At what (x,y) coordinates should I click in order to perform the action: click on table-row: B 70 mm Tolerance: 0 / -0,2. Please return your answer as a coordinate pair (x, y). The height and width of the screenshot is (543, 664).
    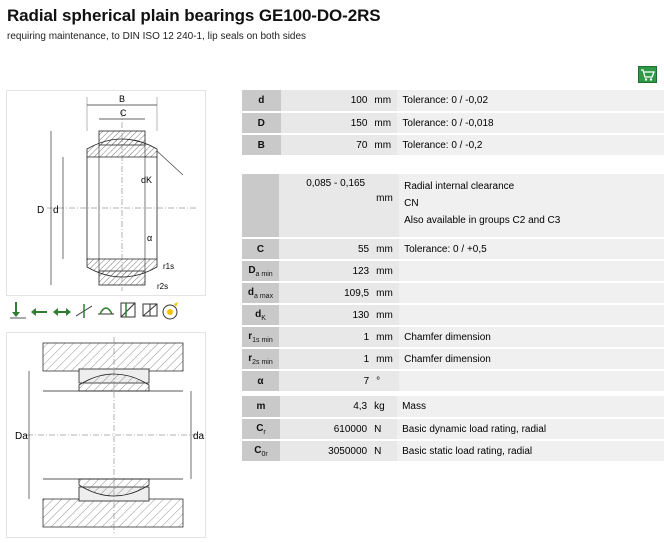
    Looking at the image, I should click on (453, 145).